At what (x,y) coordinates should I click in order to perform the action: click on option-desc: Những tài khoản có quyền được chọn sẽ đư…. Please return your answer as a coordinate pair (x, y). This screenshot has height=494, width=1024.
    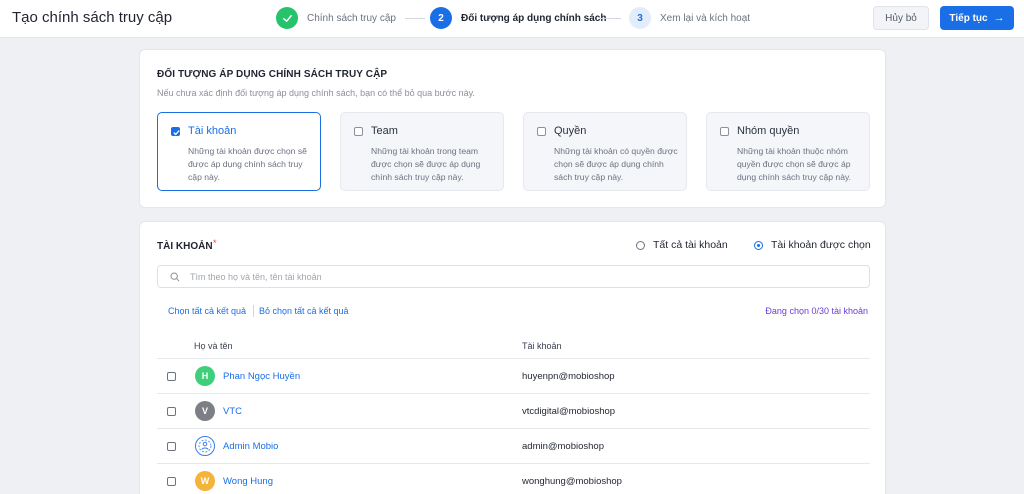
    Looking at the image, I should click on (616, 164).